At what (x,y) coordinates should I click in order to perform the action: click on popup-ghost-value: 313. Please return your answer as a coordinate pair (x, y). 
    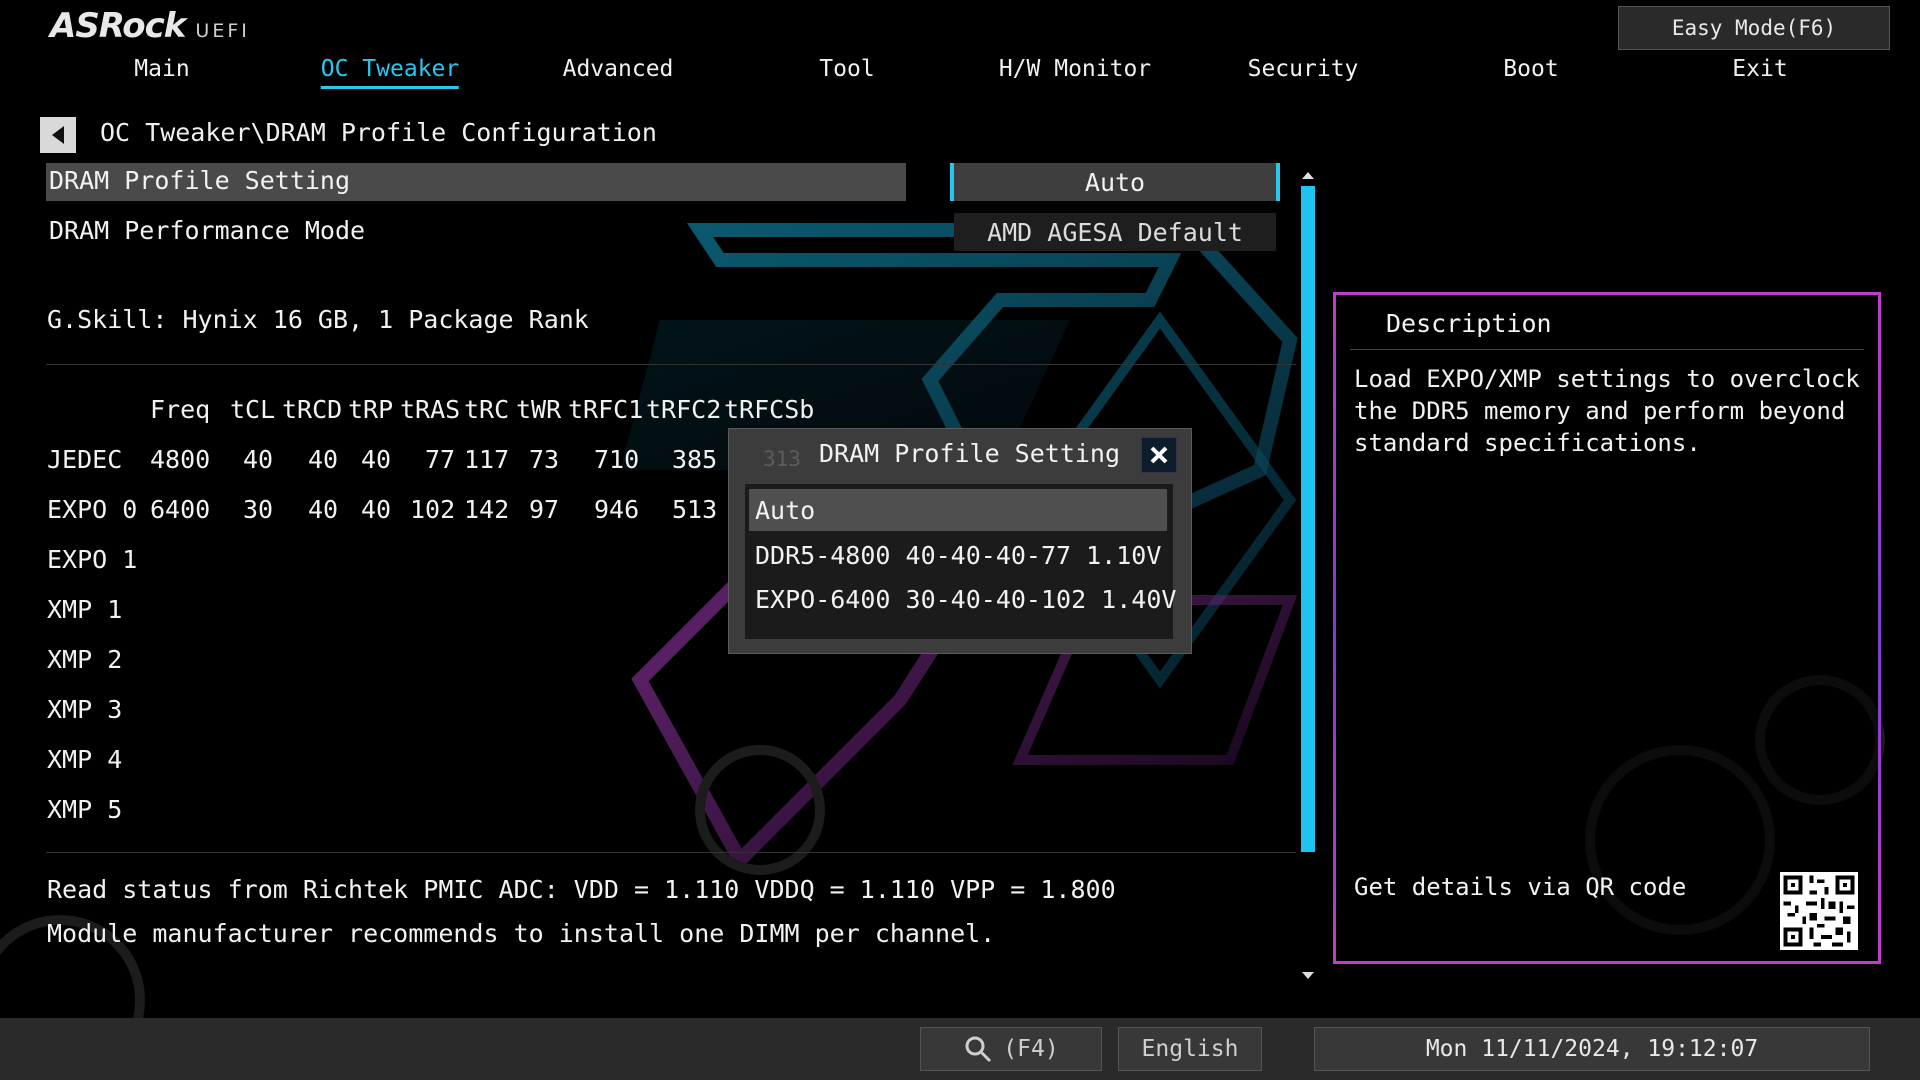
    Looking at the image, I should click on (782, 459).